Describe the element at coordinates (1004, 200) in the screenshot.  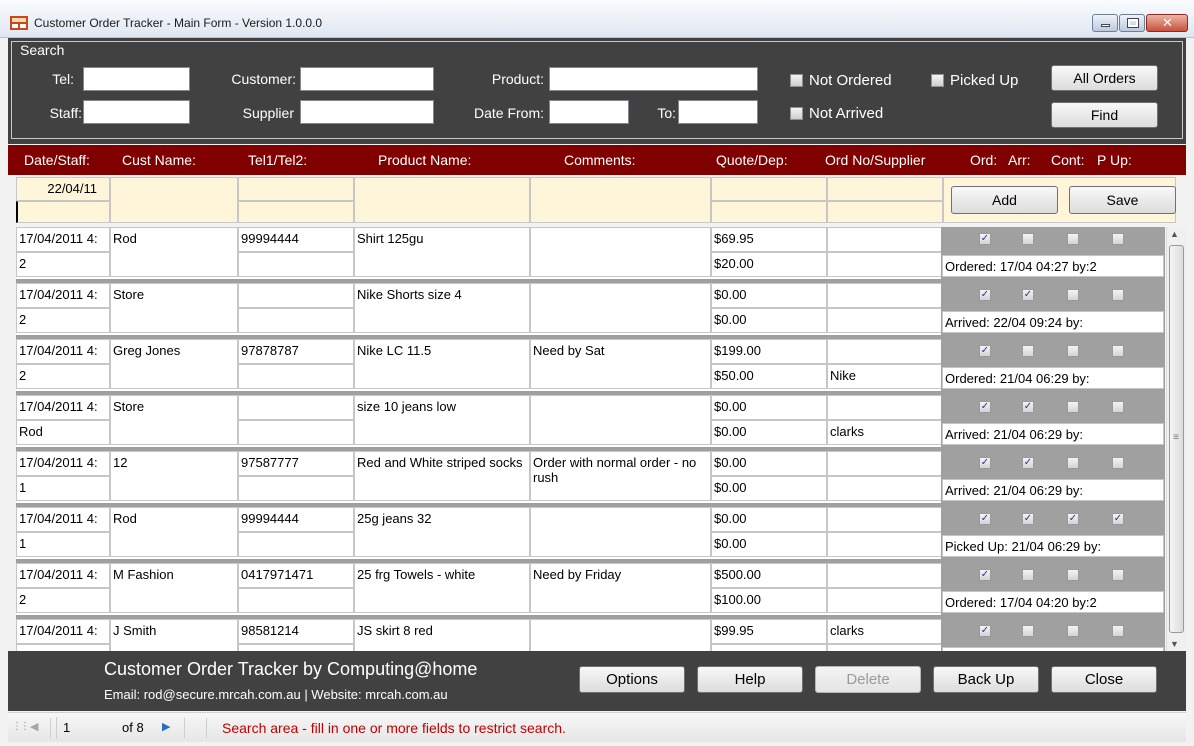
I see `add-button: Add` at that location.